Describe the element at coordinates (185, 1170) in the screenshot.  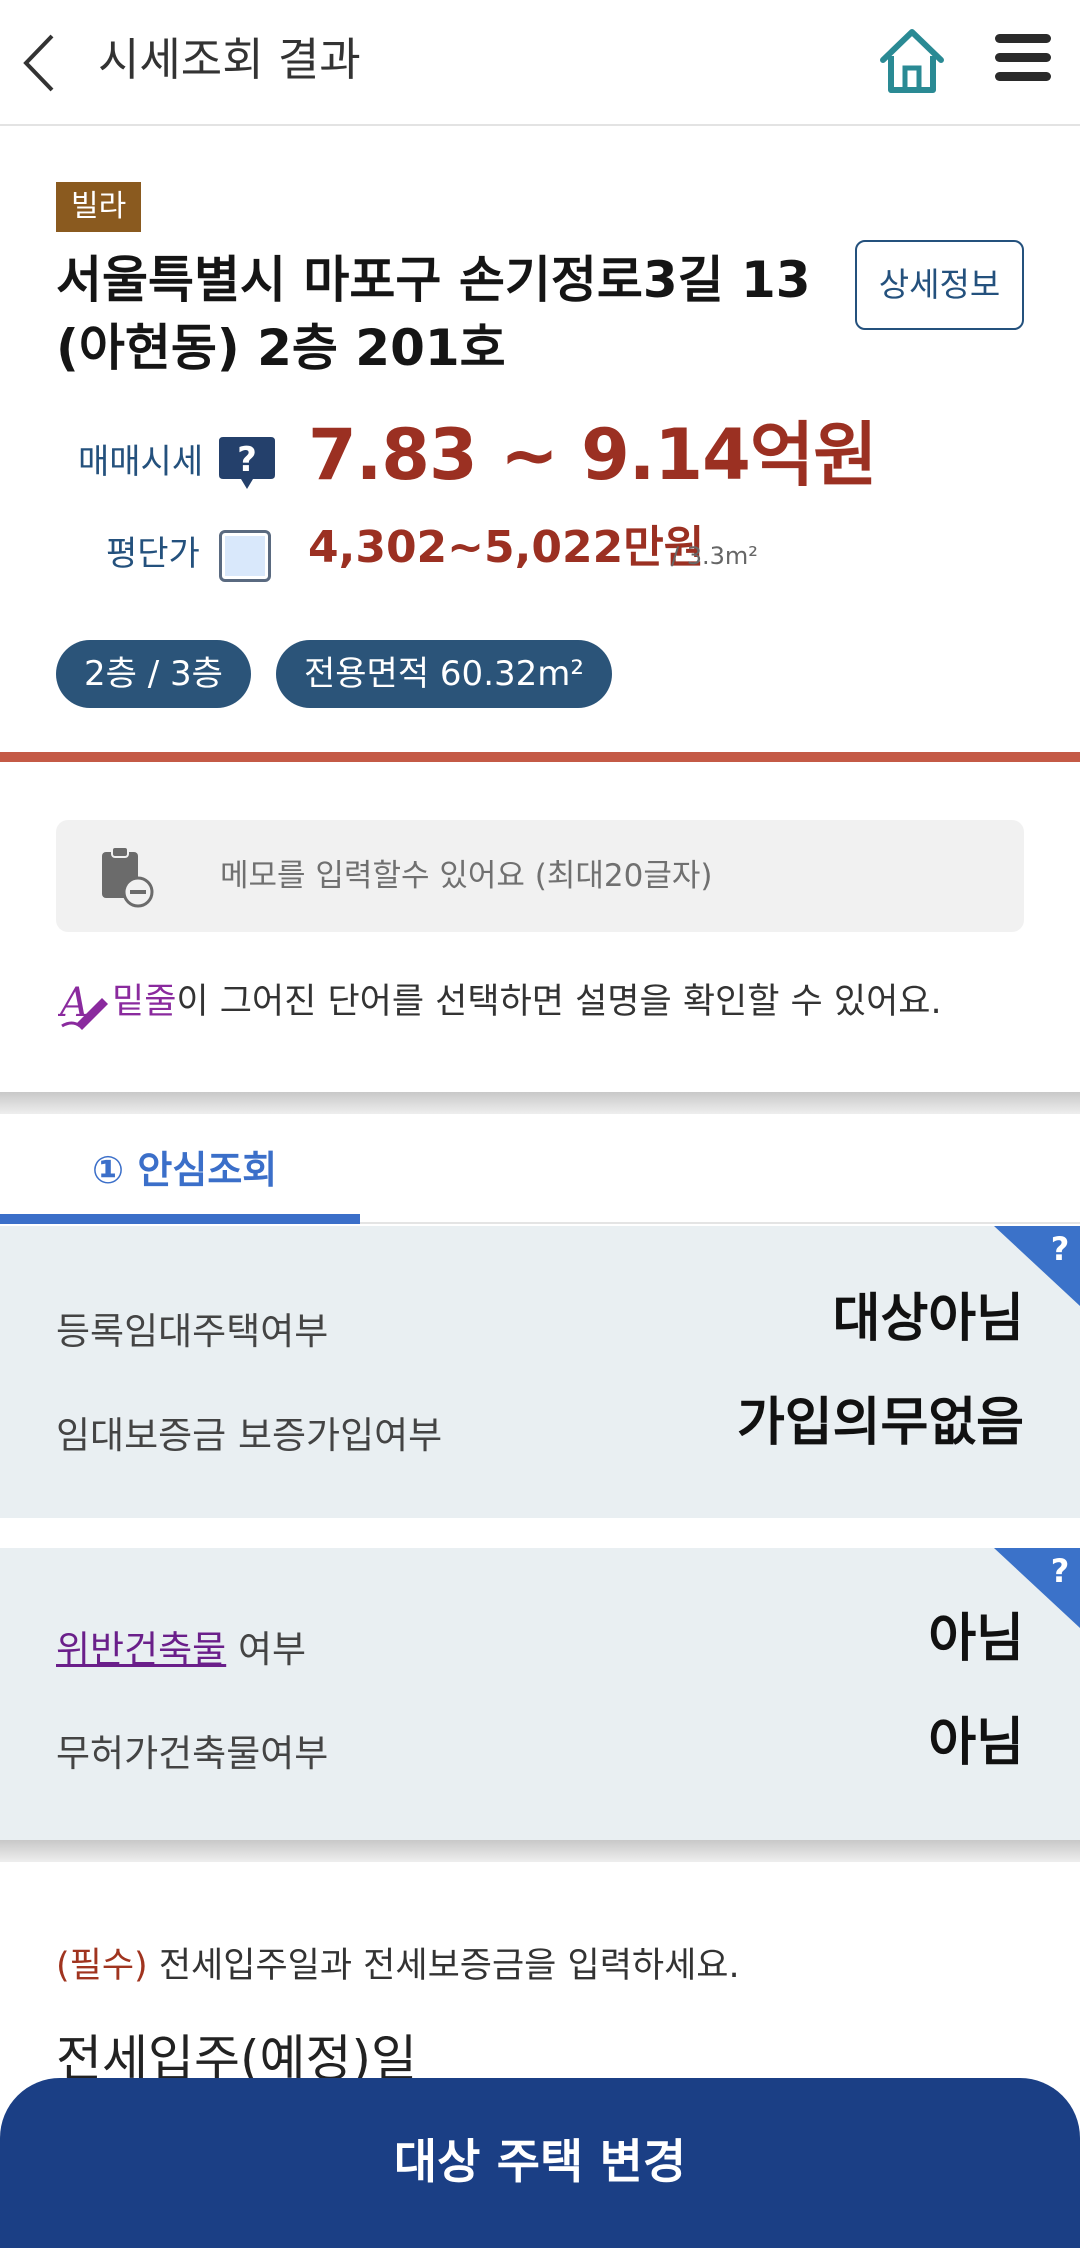
I see `tab-safe-check-label: ① 안심조회` at that location.